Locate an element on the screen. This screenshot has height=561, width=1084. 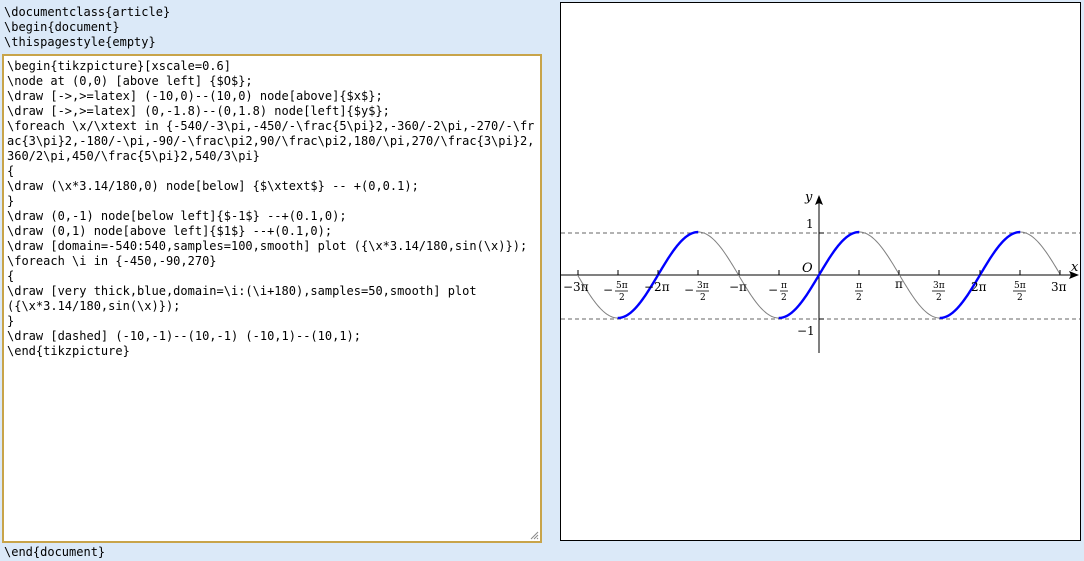
x-tick-label-pi-2: π 2 is located at coordinates (859, 292).